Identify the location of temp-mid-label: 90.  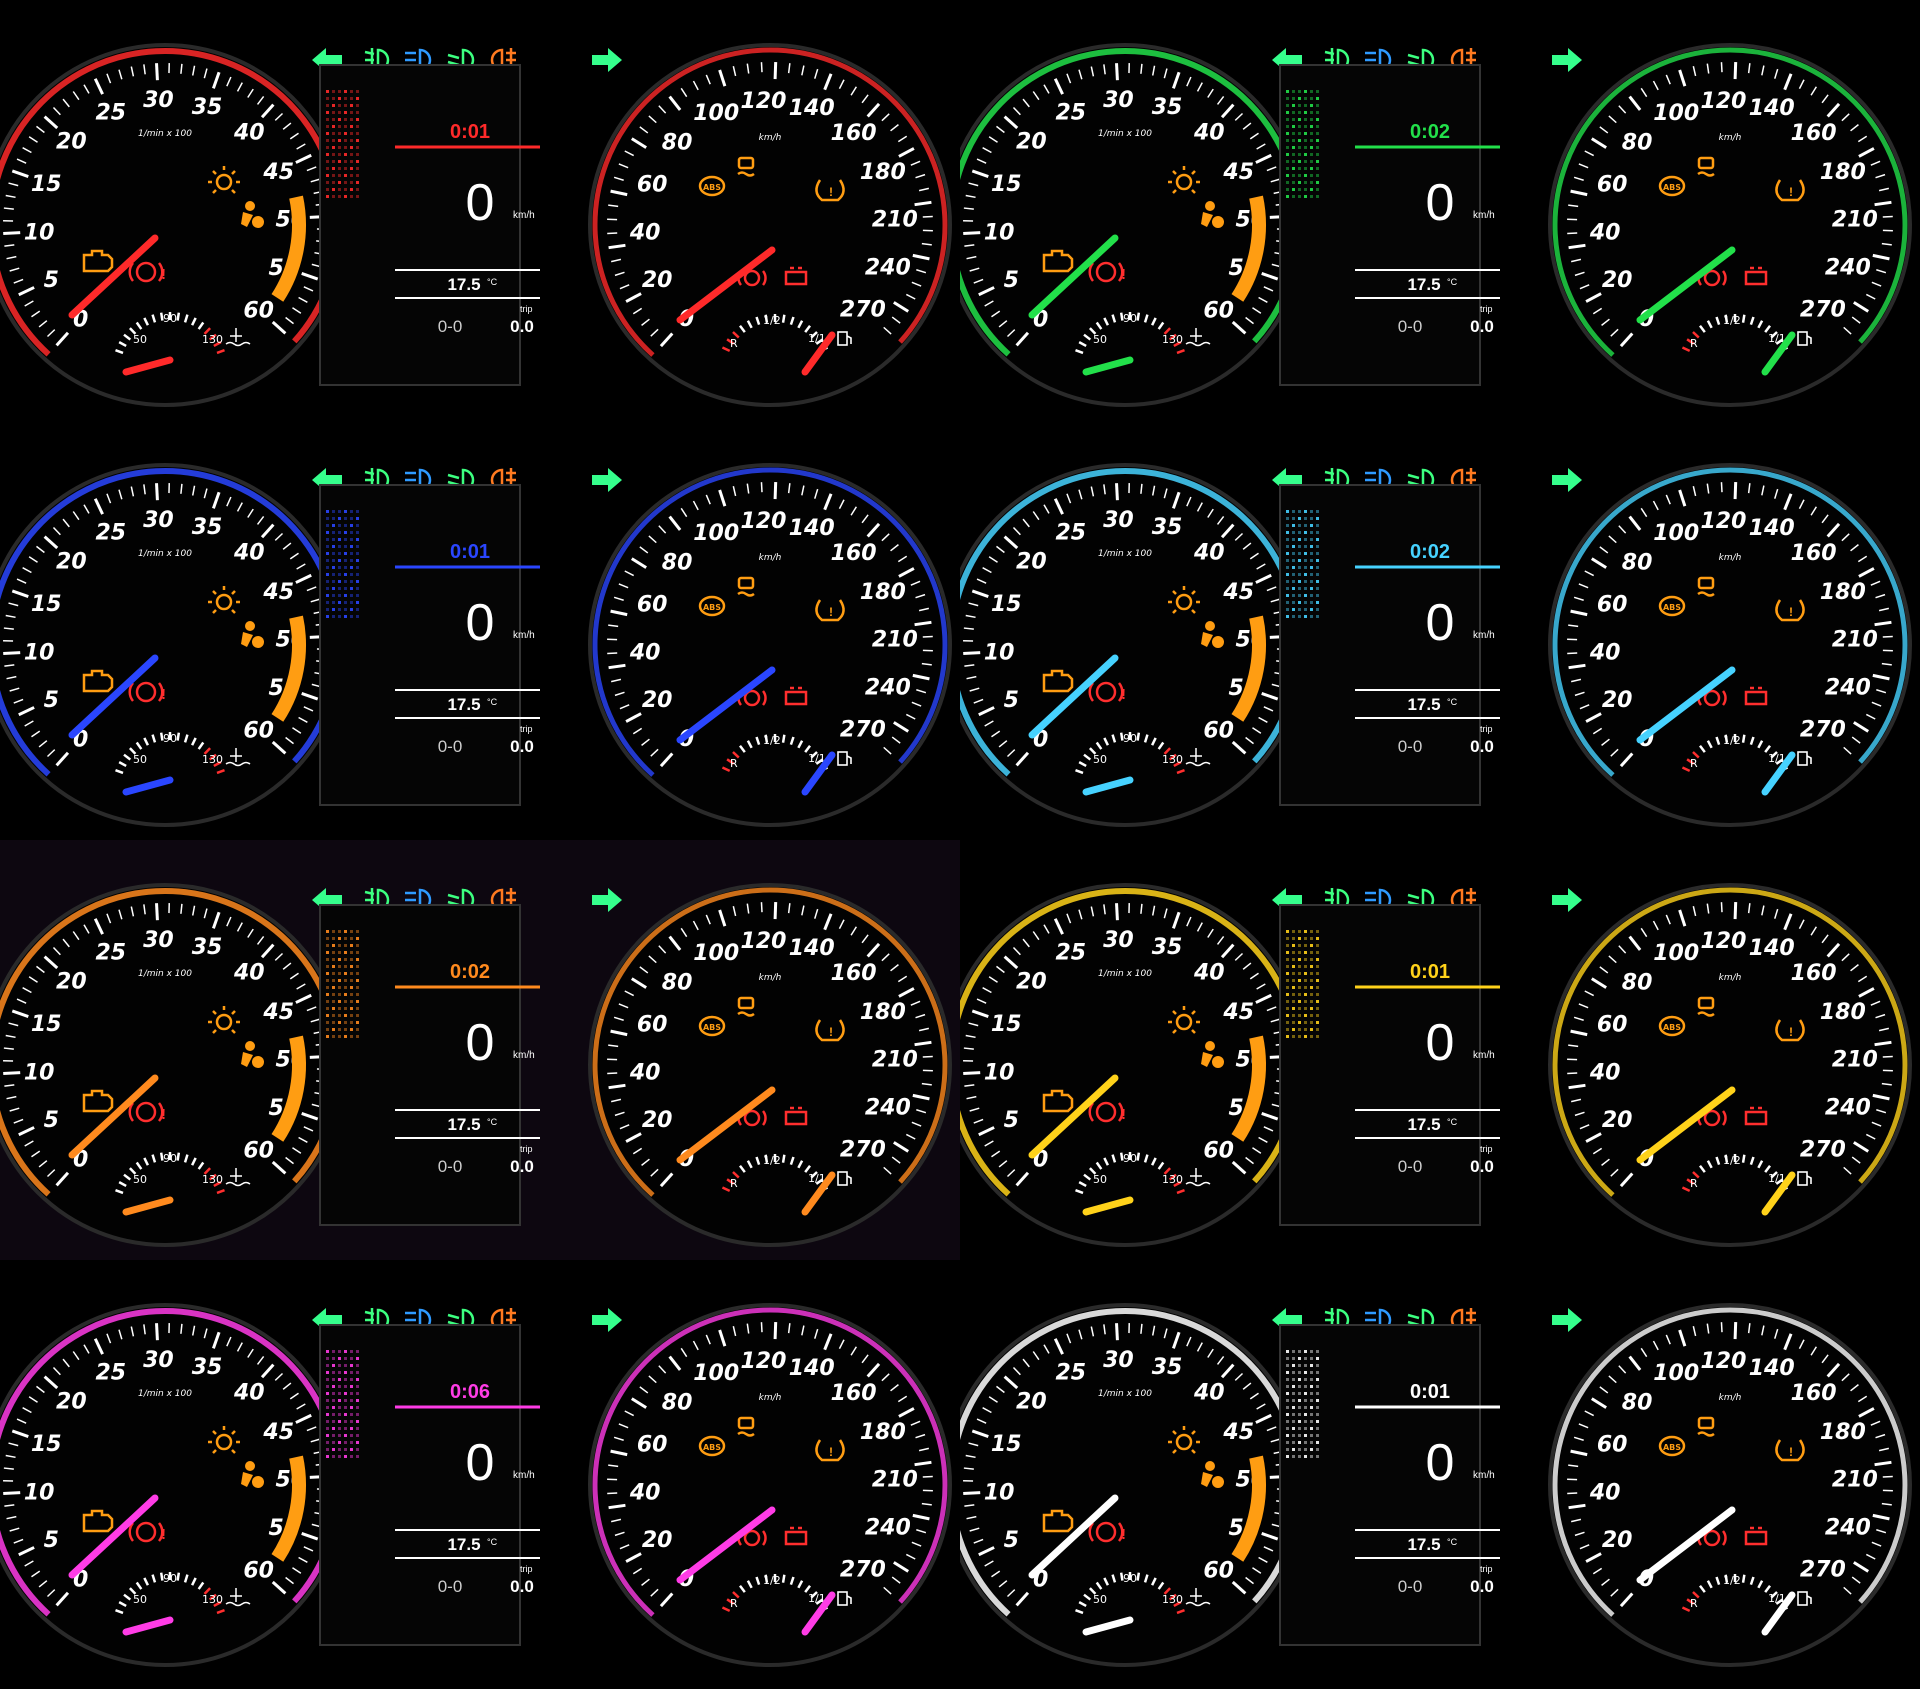
(1130, 1578).